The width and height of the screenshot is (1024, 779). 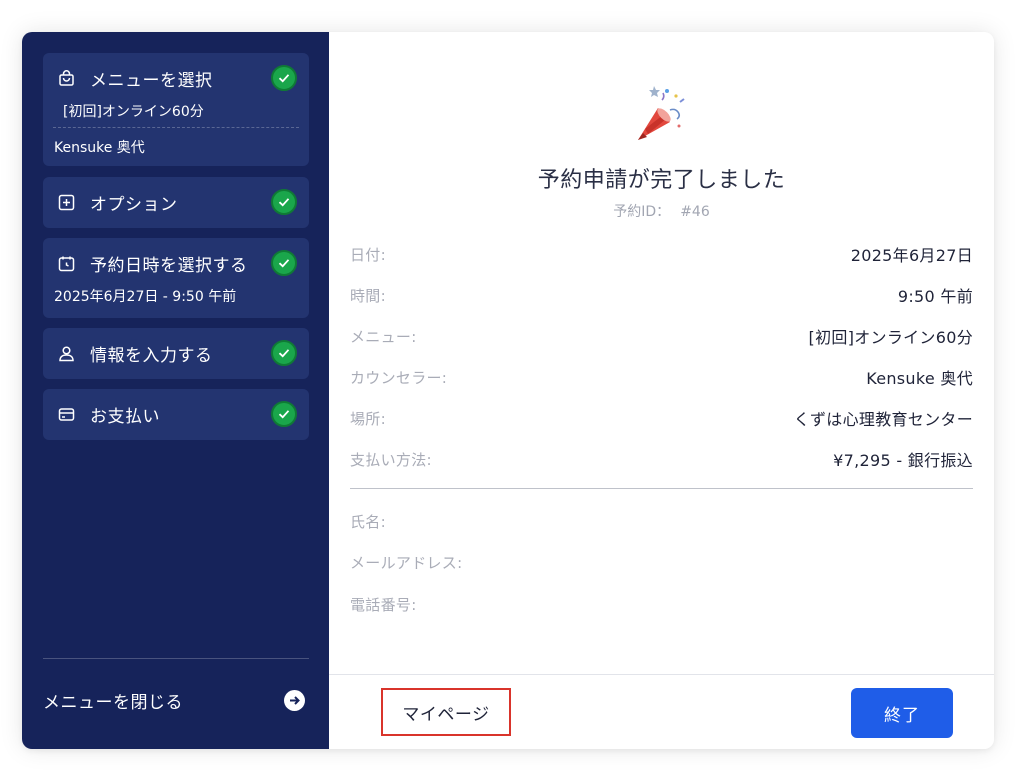 I want to click on step-label: 情報を入力する, so click(x=151, y=355).